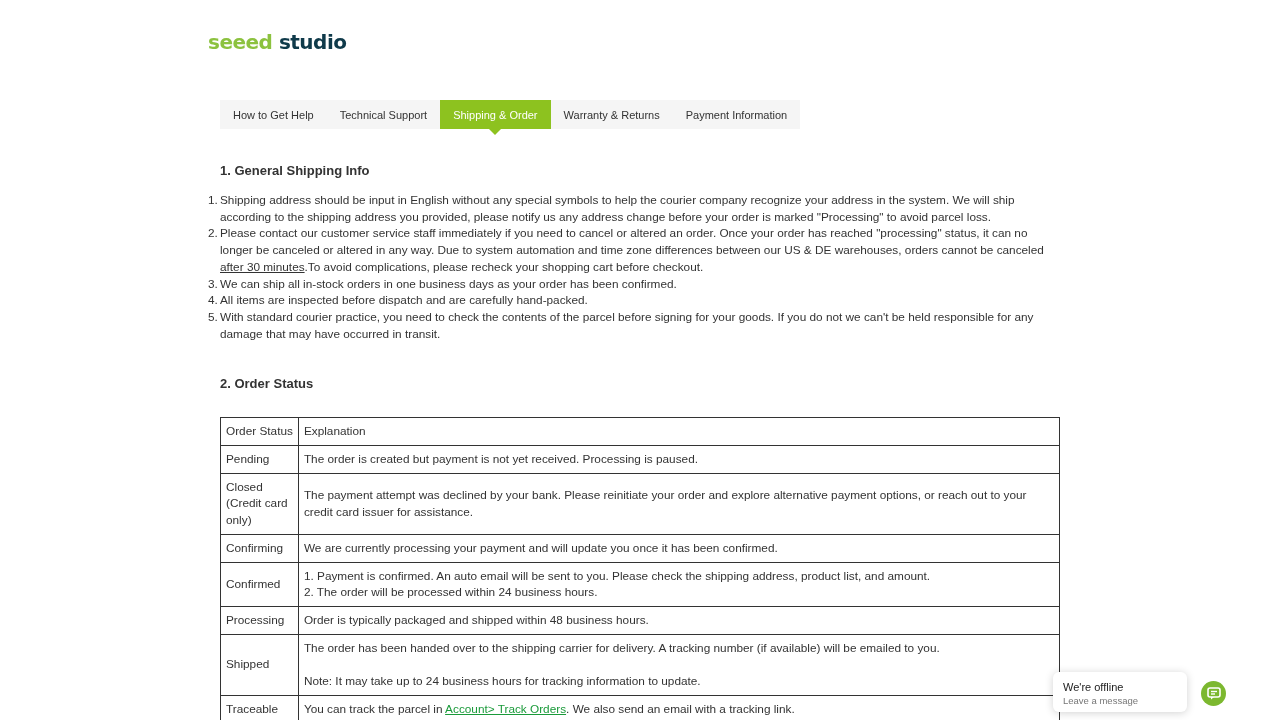  What do you see at coordinates (213, 234) in the screenshot?
I see `list-number: 2.` at bounding box center [213, 234].